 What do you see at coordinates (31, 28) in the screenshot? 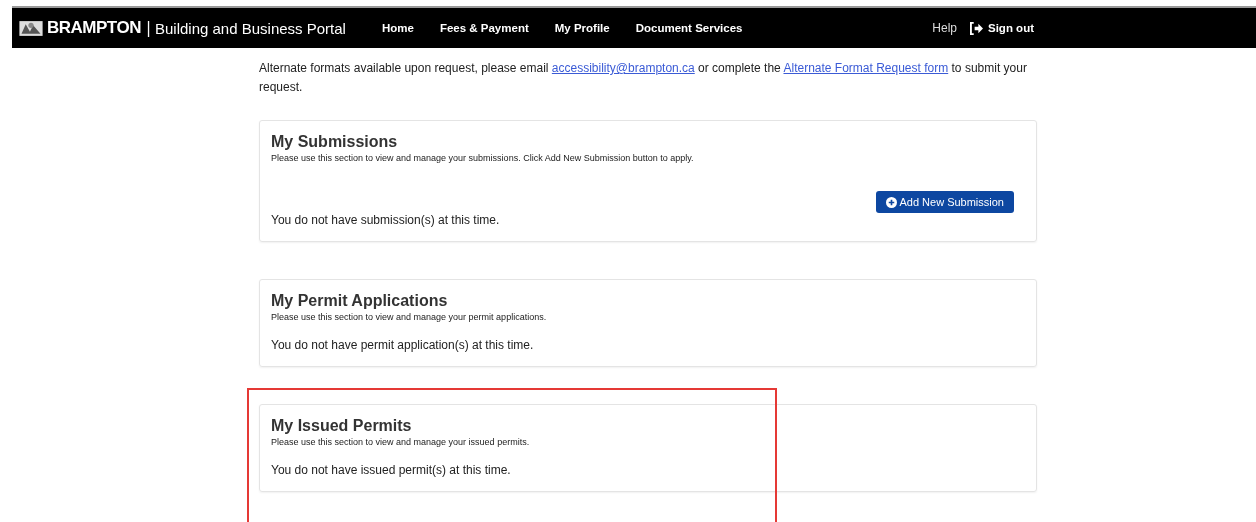
I see `city-crest-icon` at bounding box center [31, 28].